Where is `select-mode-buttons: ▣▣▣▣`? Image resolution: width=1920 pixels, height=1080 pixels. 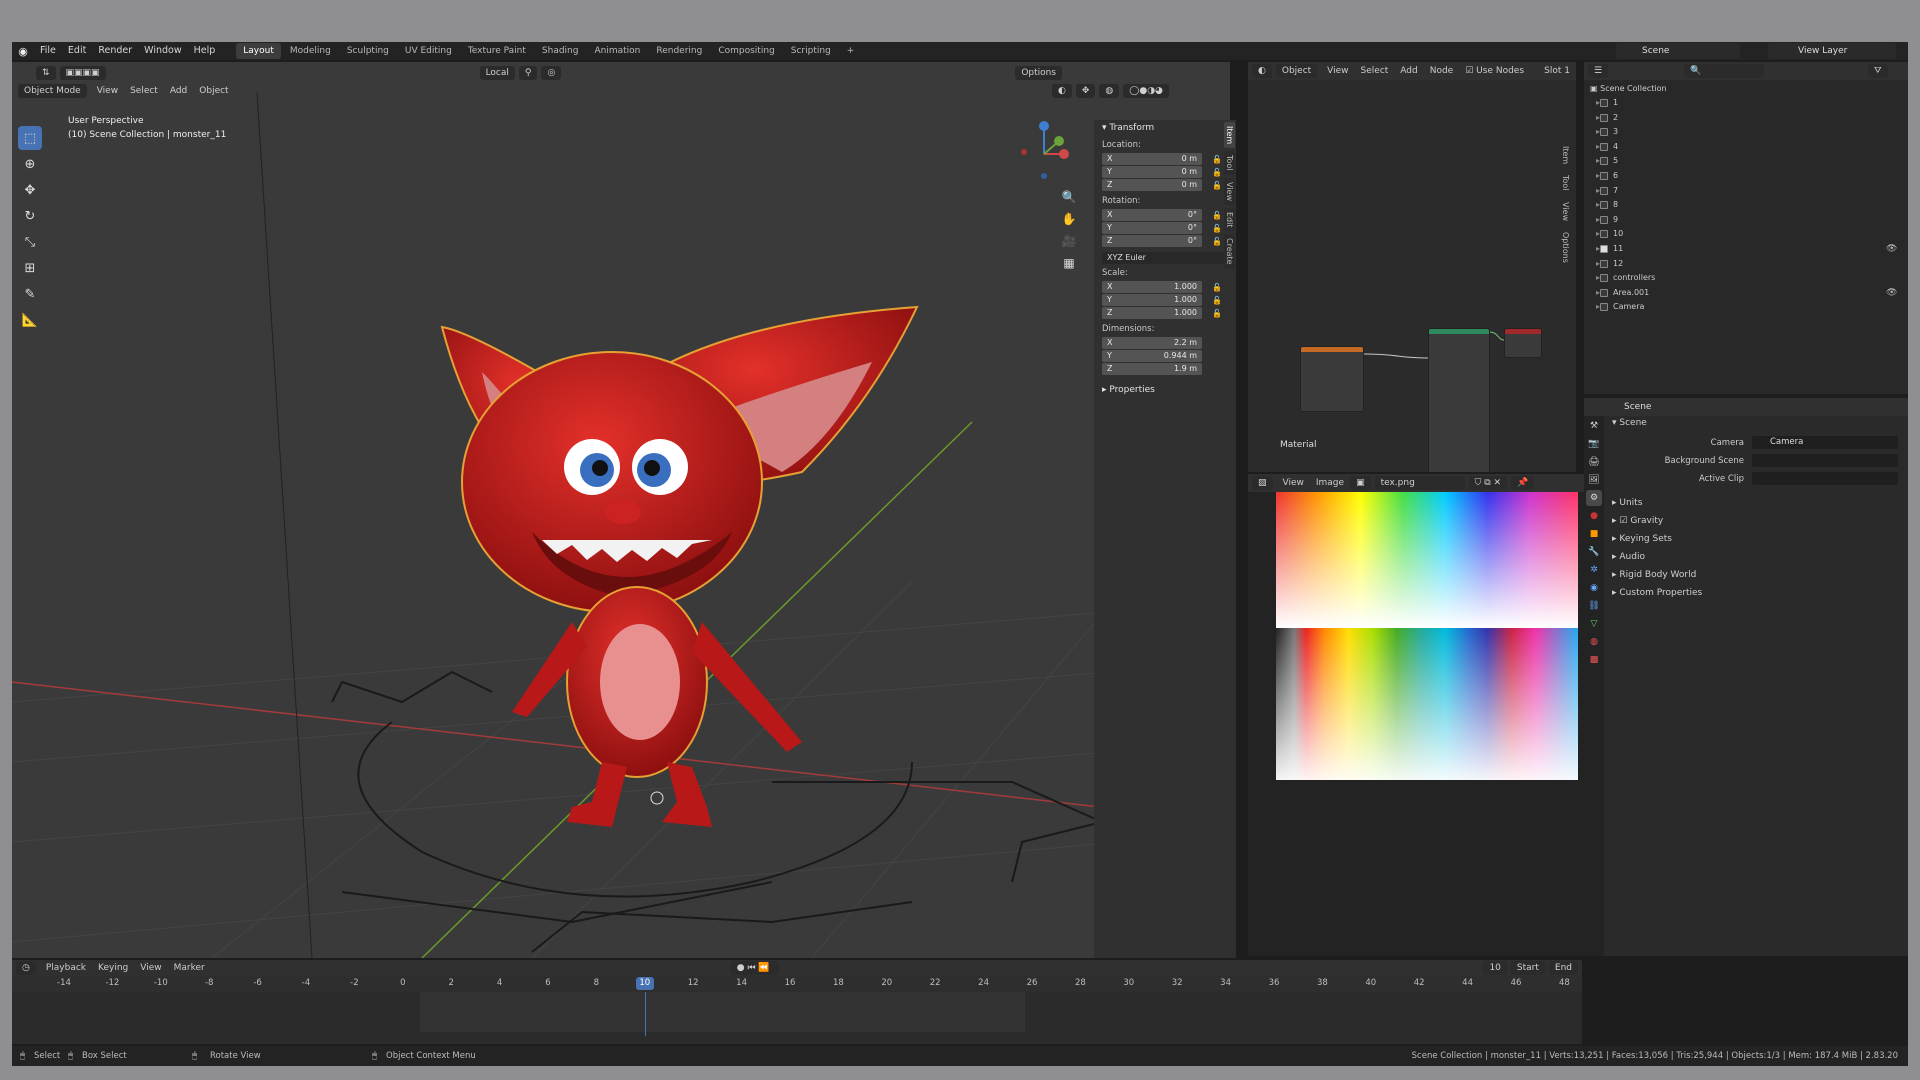 select-mode-buttons: ▣▣▣▣ is located at coordinates (82, 73).